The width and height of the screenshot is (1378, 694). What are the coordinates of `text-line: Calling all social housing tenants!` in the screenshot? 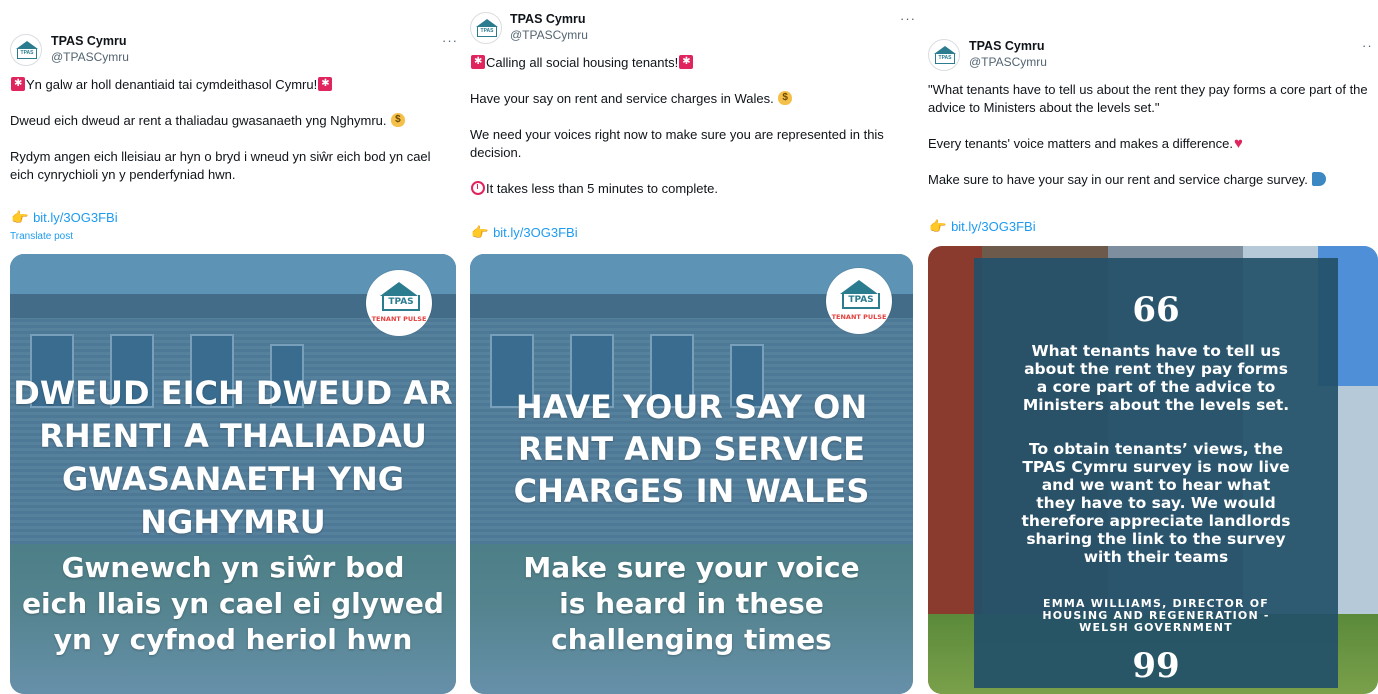 It's located at (693, 63).